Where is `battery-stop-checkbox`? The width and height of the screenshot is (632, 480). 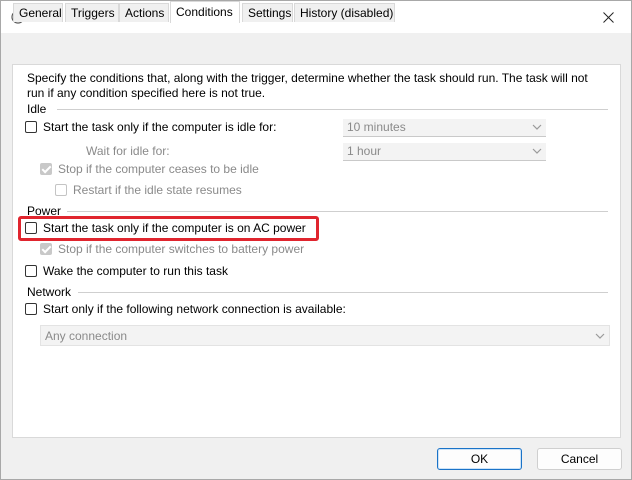 battery-stop-checkbox is located at coordinates (46, 249).